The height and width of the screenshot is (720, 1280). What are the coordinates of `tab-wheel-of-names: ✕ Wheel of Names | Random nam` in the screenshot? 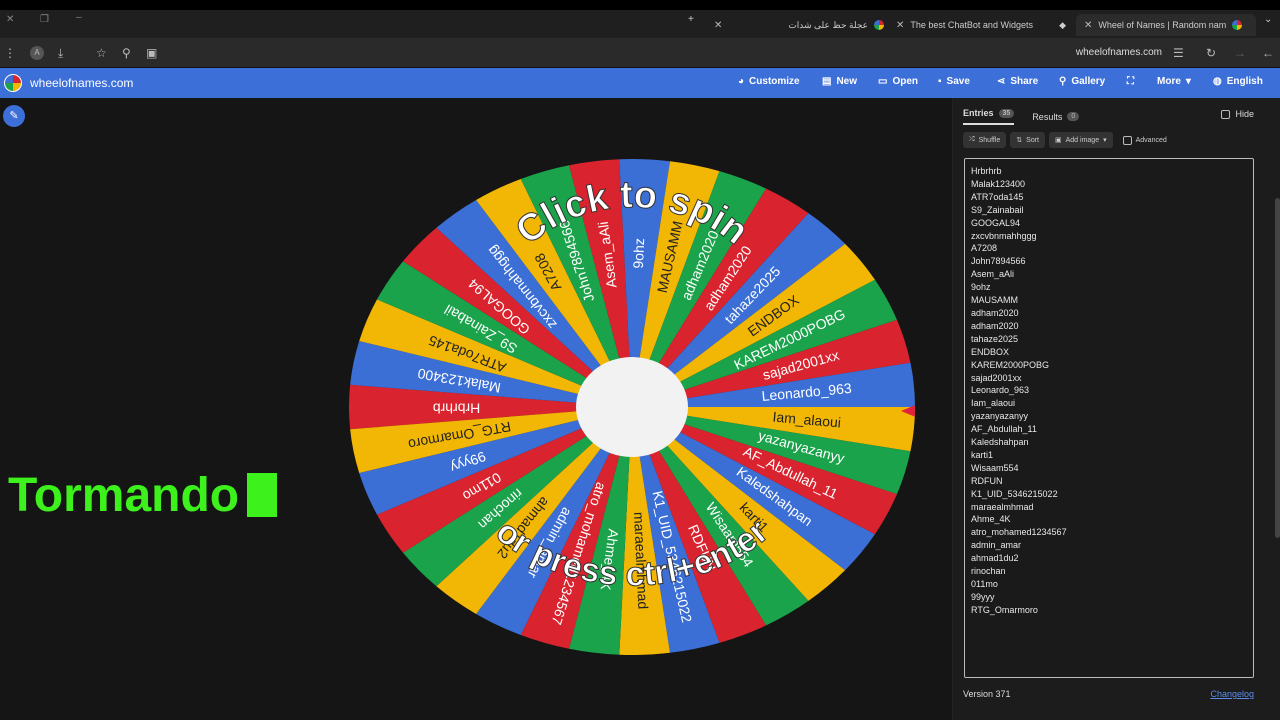 It's located at (1166, 25).